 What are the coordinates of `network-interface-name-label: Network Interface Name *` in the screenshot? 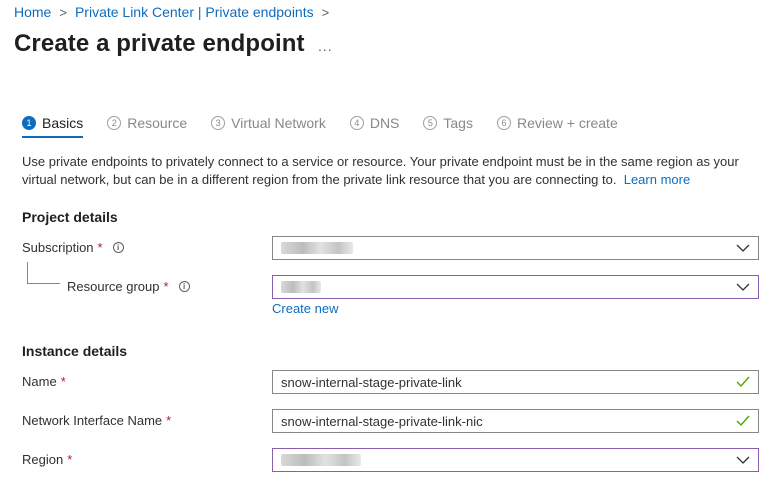 It's located at (96, 420).